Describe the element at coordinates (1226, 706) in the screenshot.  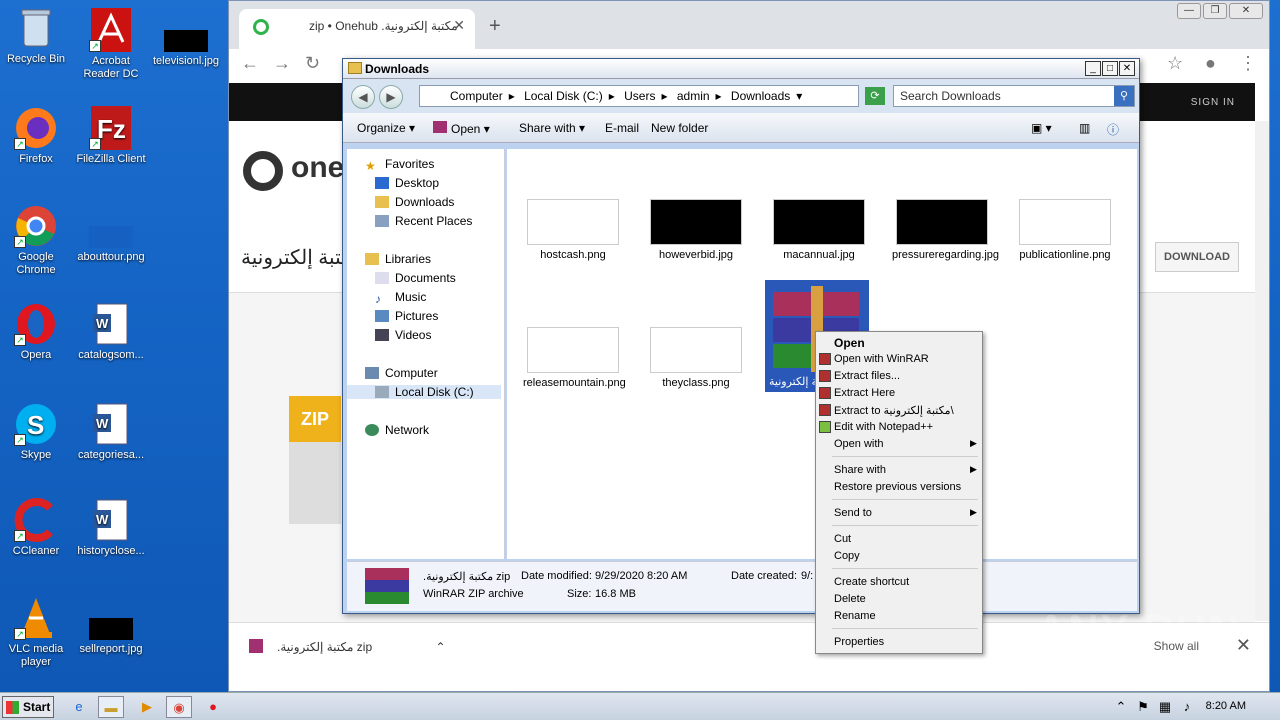
I see `clock: 8:20 AM` at that location.